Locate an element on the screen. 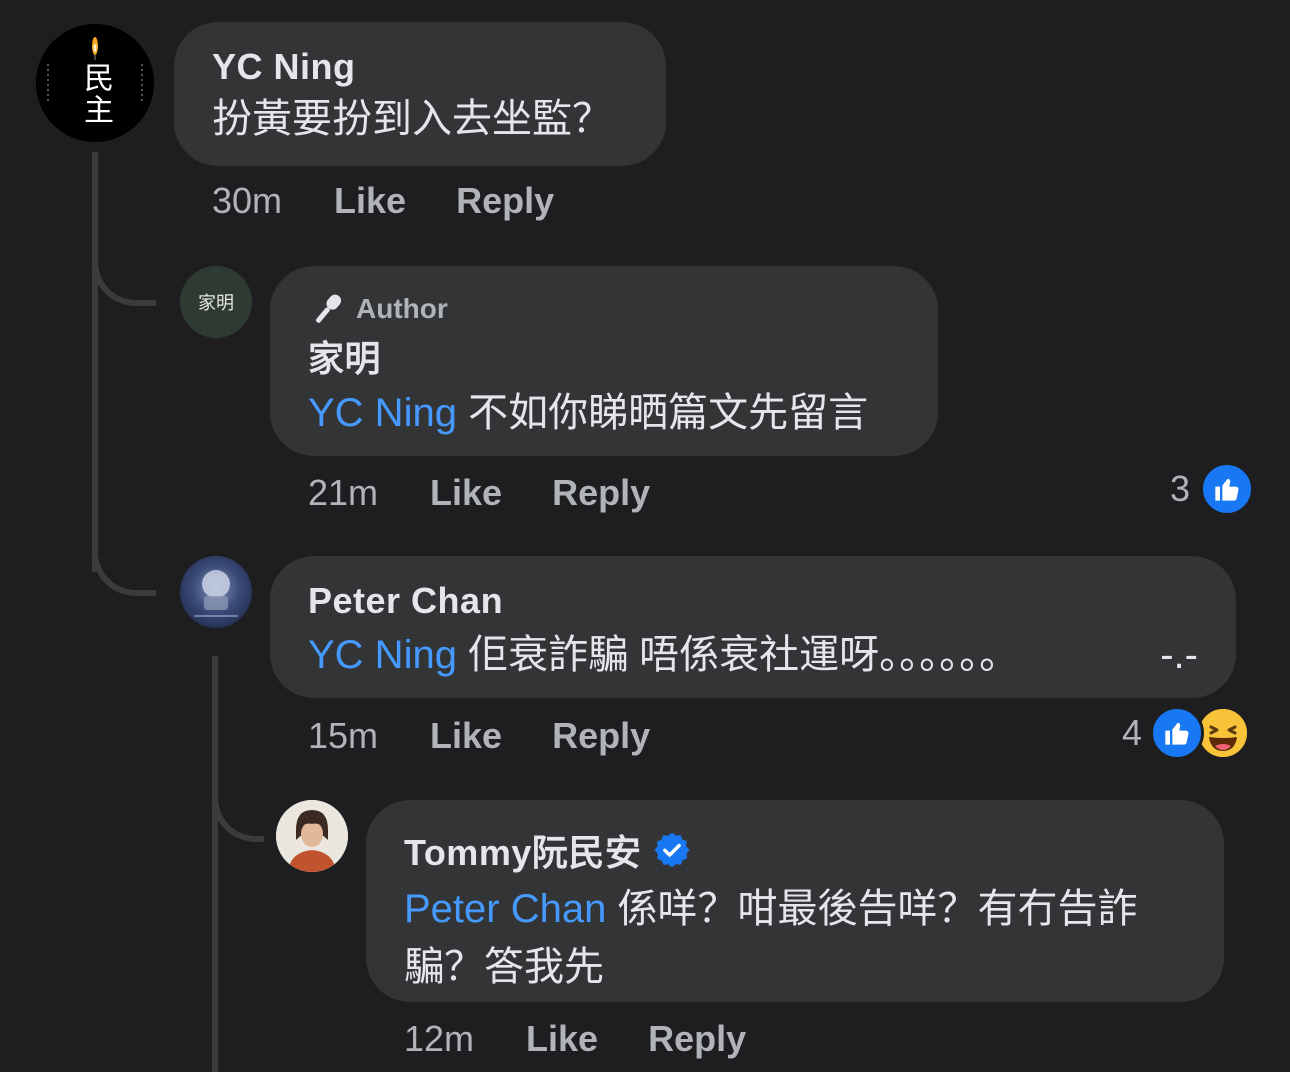 Image resolution: width=1290 pixels, height=1072 pixels. haha-reaction-icon is located at coordinates (1223, 733).